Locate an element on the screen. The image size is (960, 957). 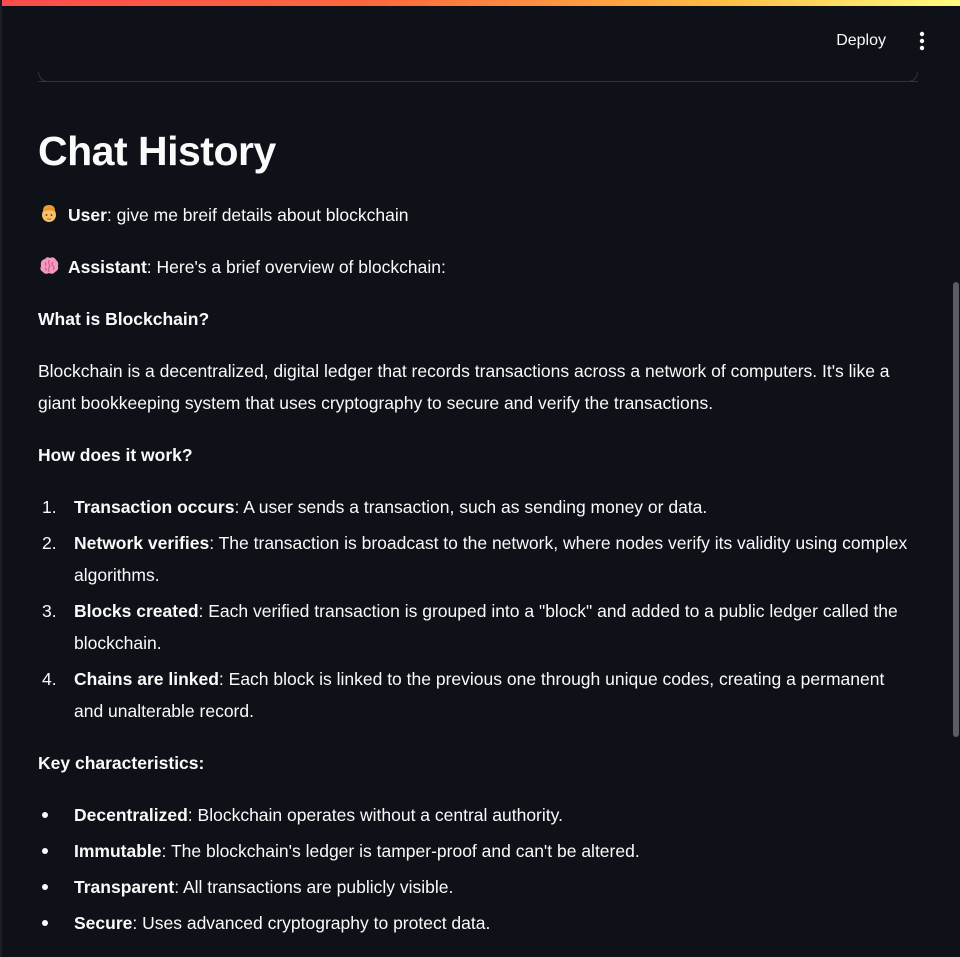
scrollbar-thumb is located at coordinates (956, 509).